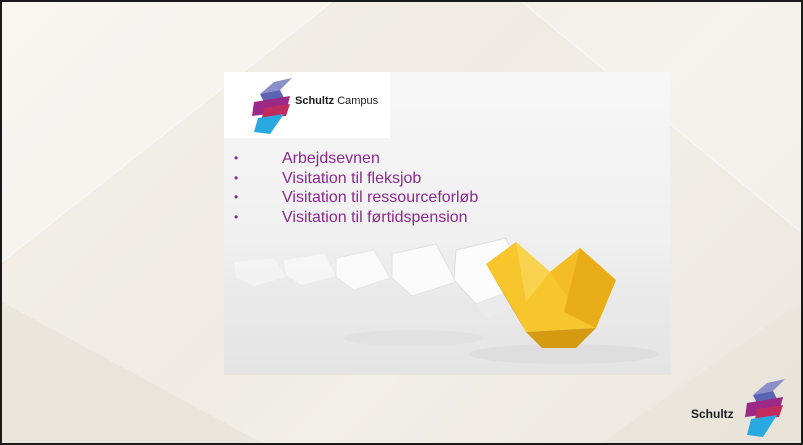 Image resolution: width=803 pixels, height=445 pixels. Describe the element at coordinates (375, 217) in the screenshot. I see `bullet-label: Visitation til førtidspension` at that location.